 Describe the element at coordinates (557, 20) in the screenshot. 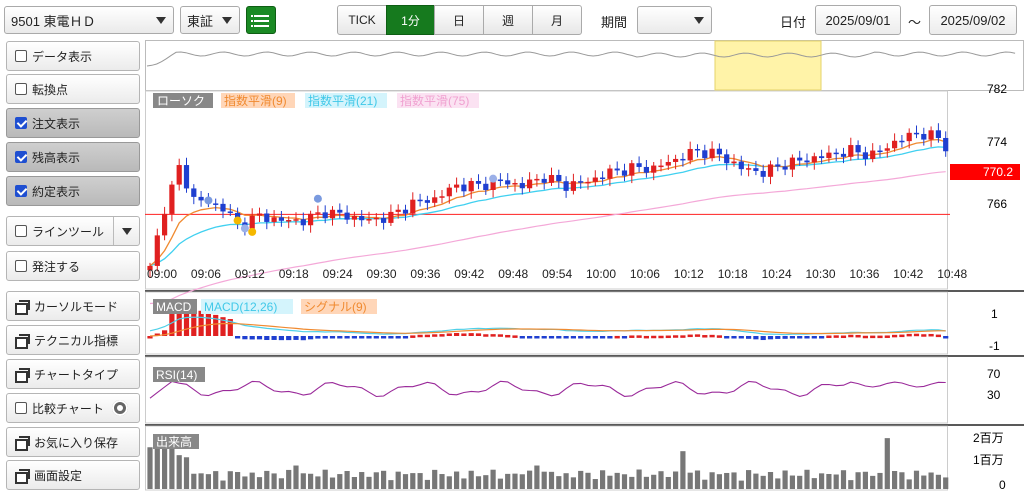

I see `interval-month: 月` at that location.